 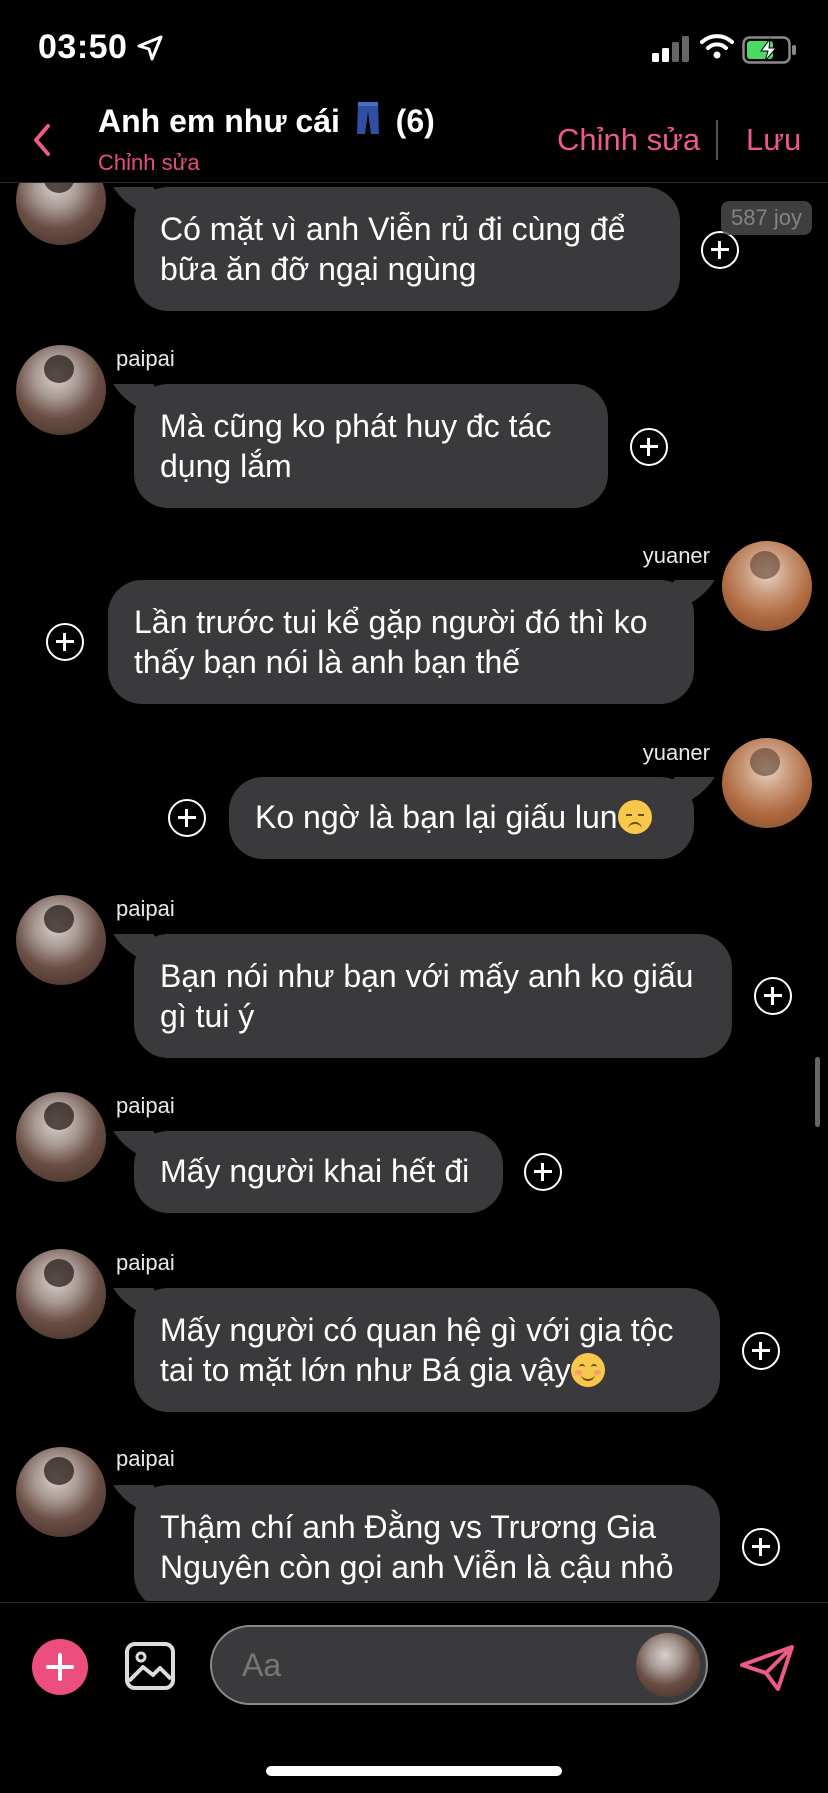 What do you see at coordinates (415, 121) in the screenshot?
I see `member-count: (6)` at bounding box center [415, 121].